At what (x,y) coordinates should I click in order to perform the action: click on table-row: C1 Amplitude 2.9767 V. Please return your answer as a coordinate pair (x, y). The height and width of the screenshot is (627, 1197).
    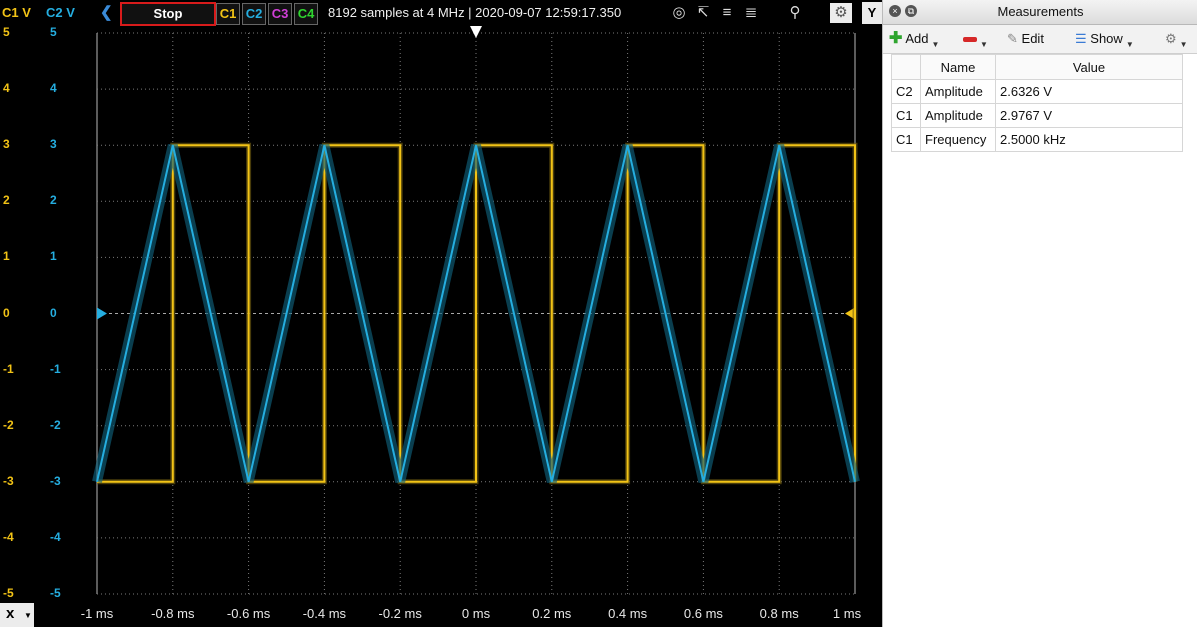
    Looking at the image, I should click on (1037, 115).